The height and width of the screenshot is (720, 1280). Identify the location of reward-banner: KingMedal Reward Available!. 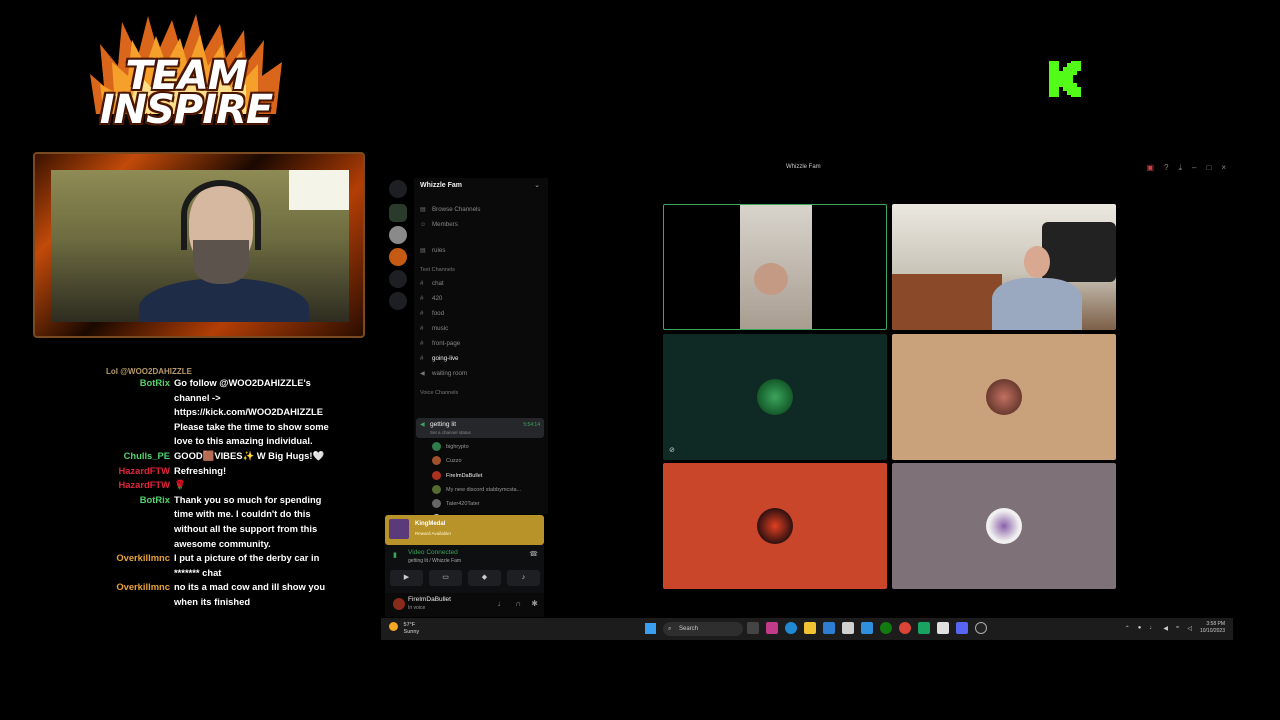
(464, 530).